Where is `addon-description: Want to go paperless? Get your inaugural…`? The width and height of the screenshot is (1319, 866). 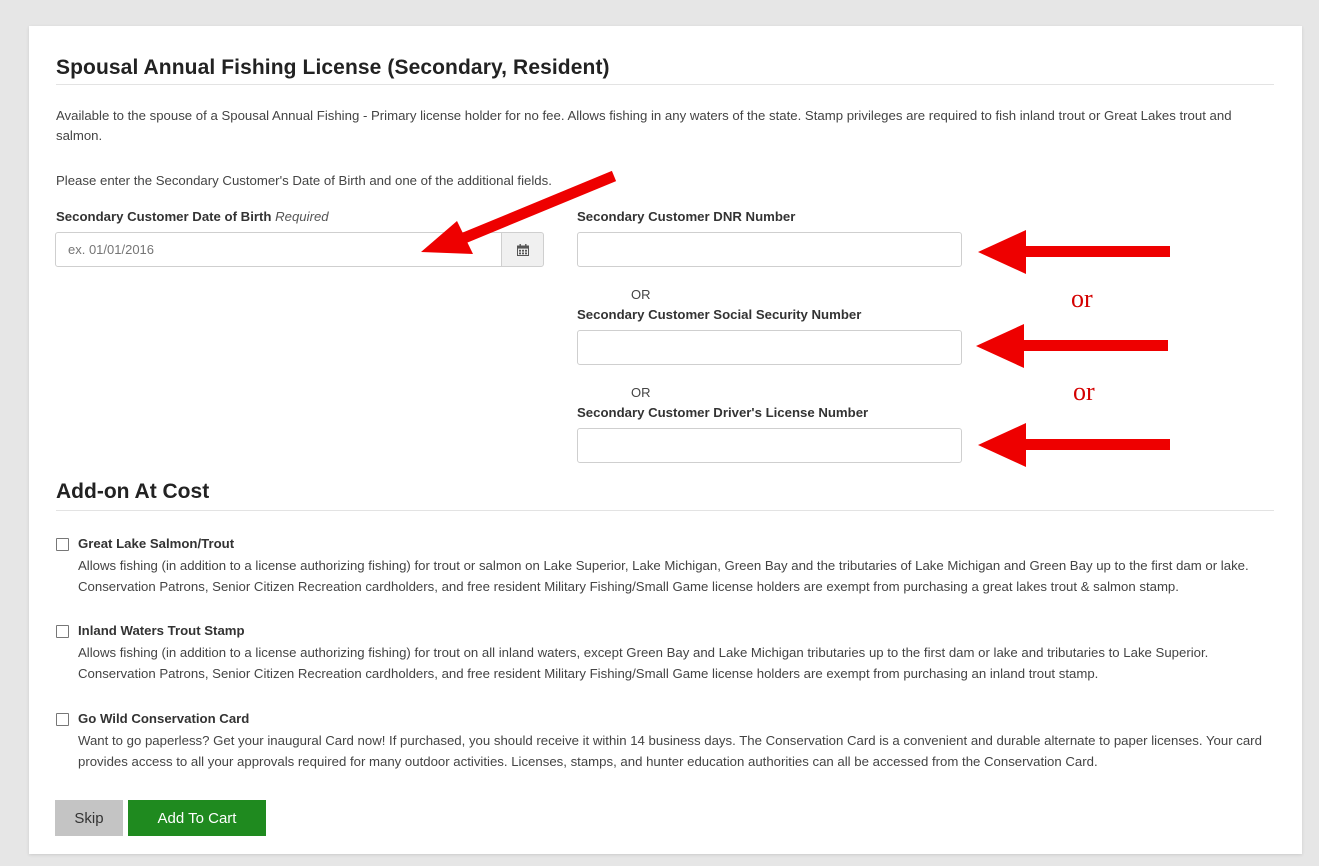
addon-description: Want to go paperless? Get your inaugural… is located at coordinates (670, 751).